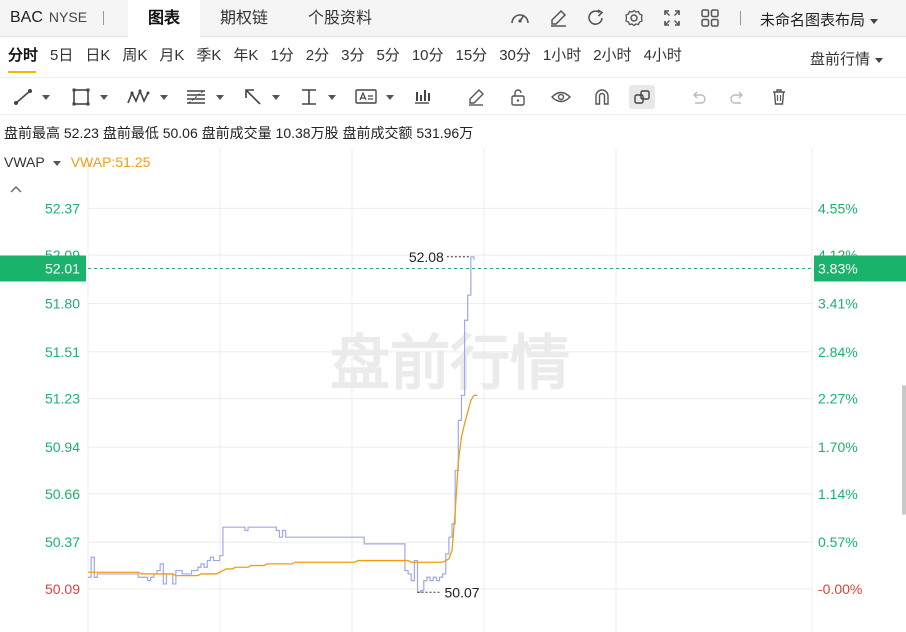 This screenshot has height=632, width=906. Describe the element at coordinates (612, 57) in the screenshot. I see `period-15: 2小时` at that location.